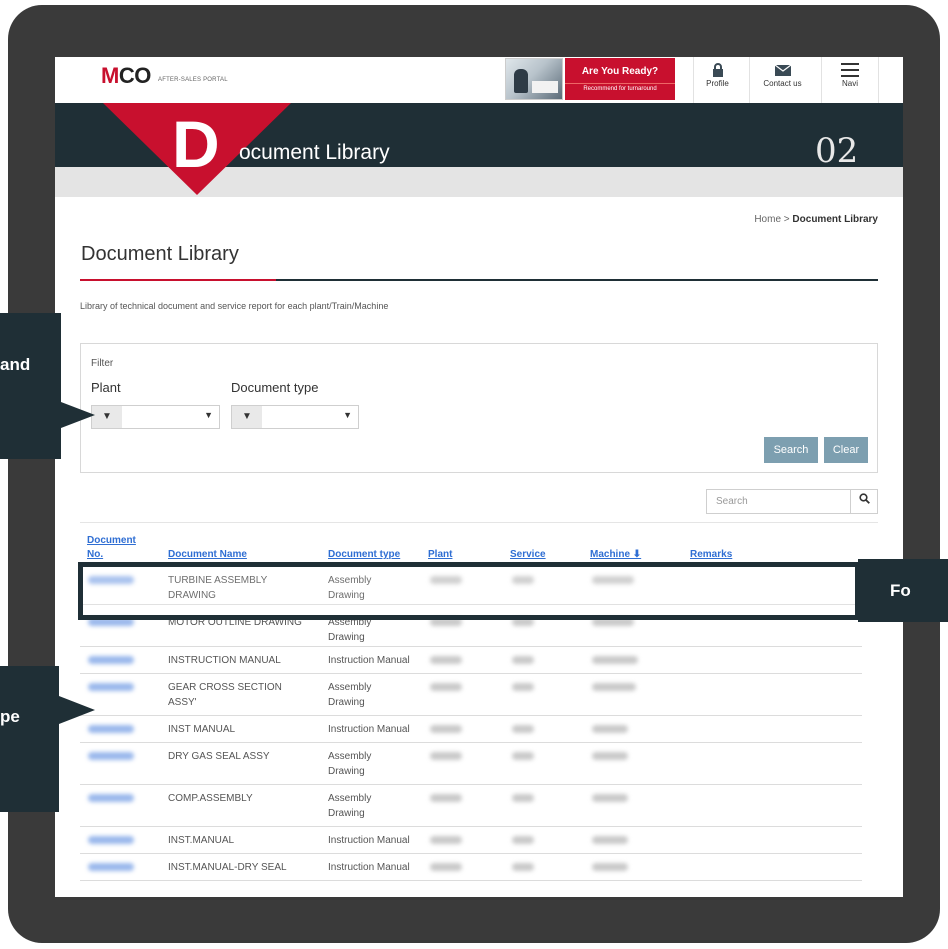 The width and height of the screenshot is (948, 949). Describe the element at coordinates (782, 70) in the screenshot. I see `mail-icon` at that location.